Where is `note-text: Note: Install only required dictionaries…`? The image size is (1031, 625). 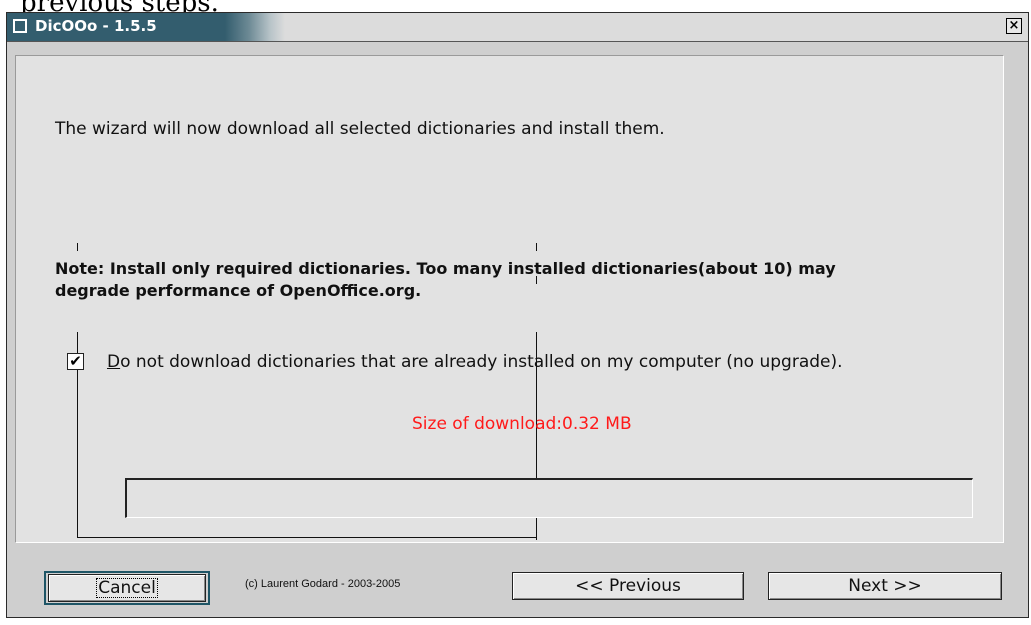
note-text: Note: Install only required dictionaries… is located at coordinates (505, 280).